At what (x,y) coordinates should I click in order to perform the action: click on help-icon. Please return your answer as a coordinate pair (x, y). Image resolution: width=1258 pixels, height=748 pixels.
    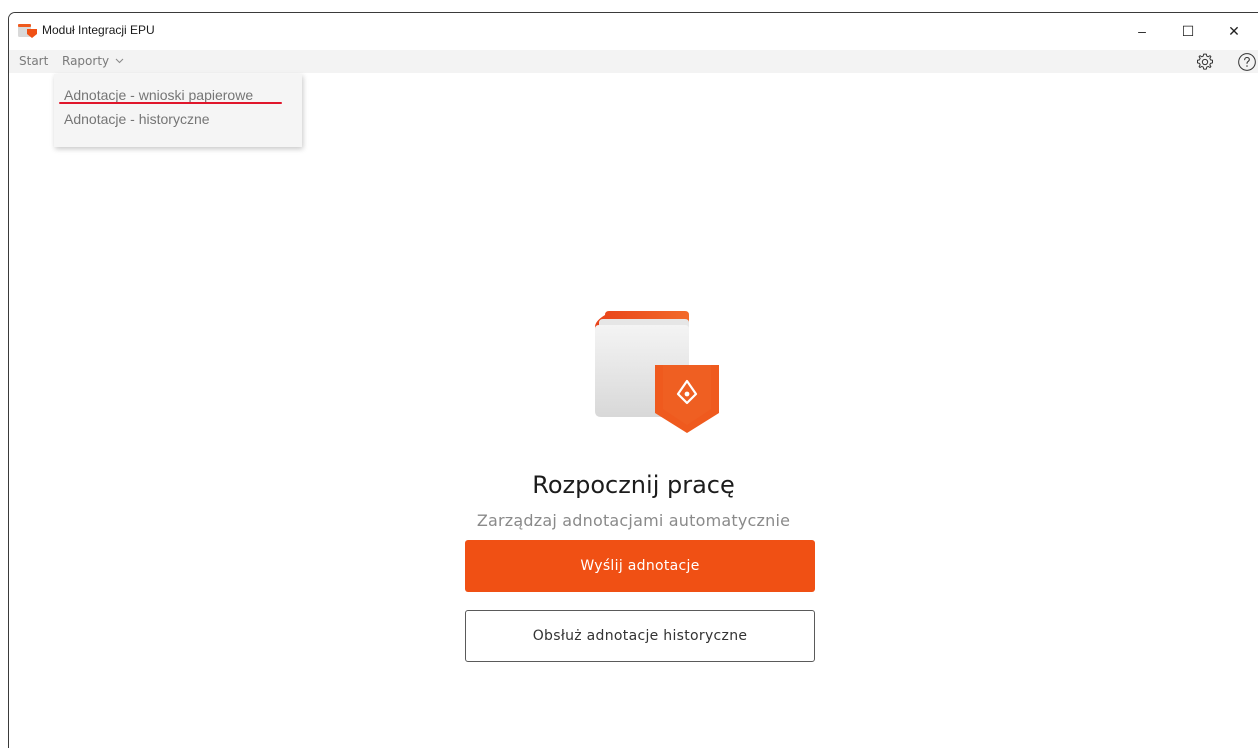
    Looking at the image, I should click on (1247, 62).